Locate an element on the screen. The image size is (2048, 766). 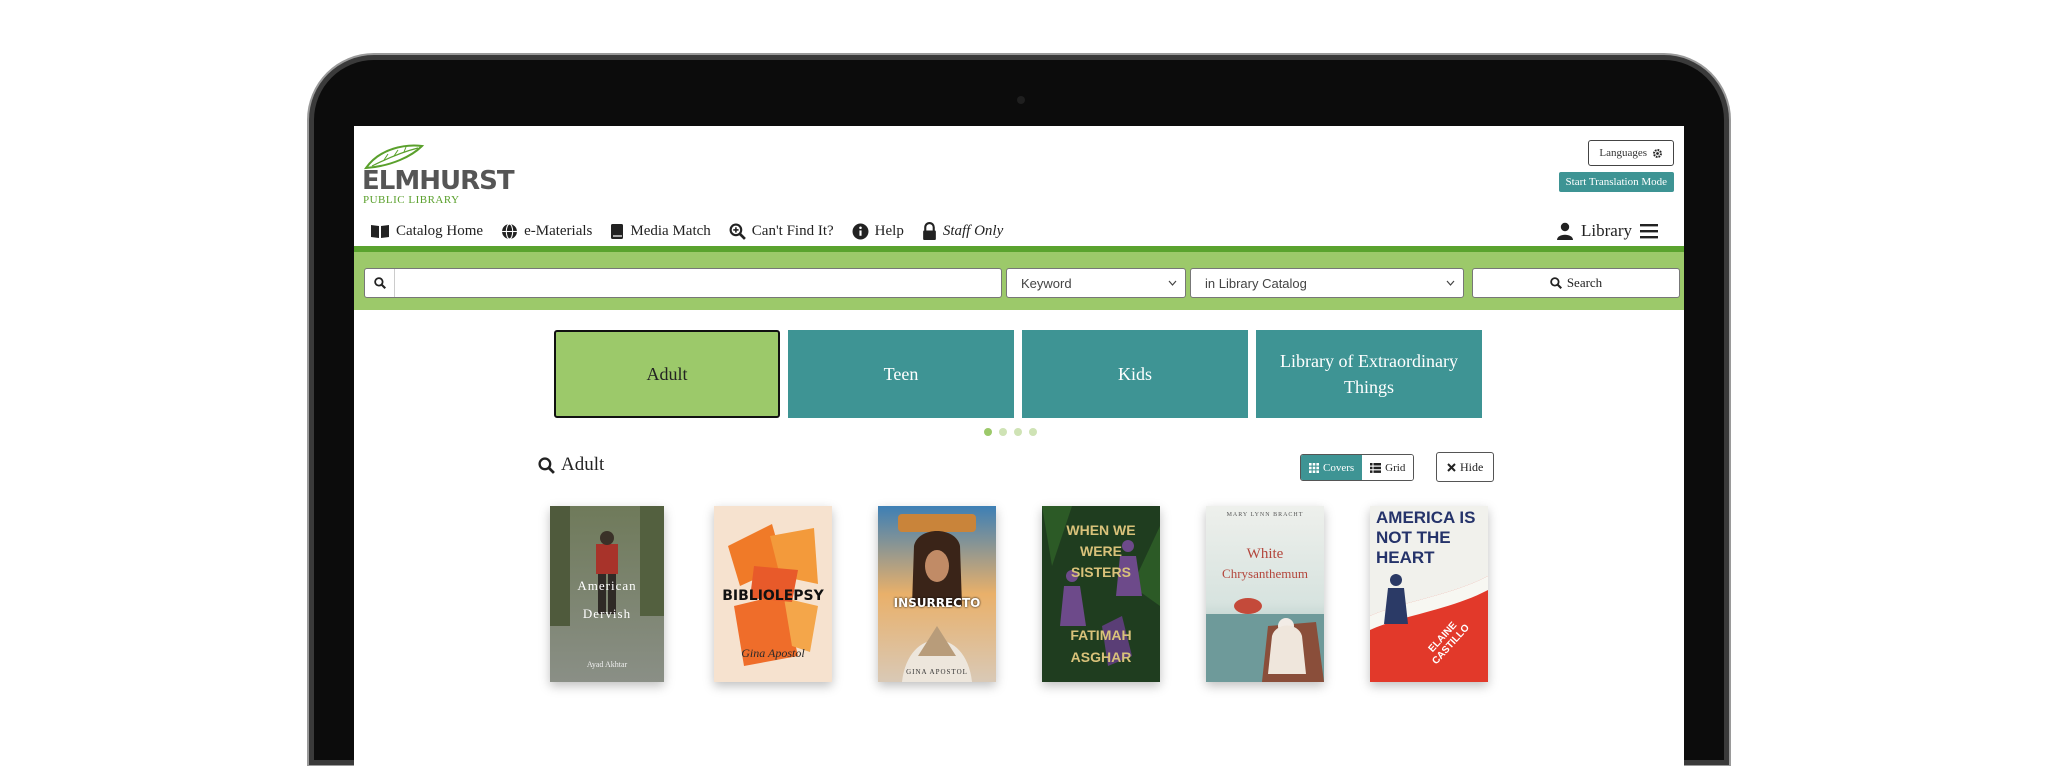
hide-label: Hide is located at coordinates (1472, 466).